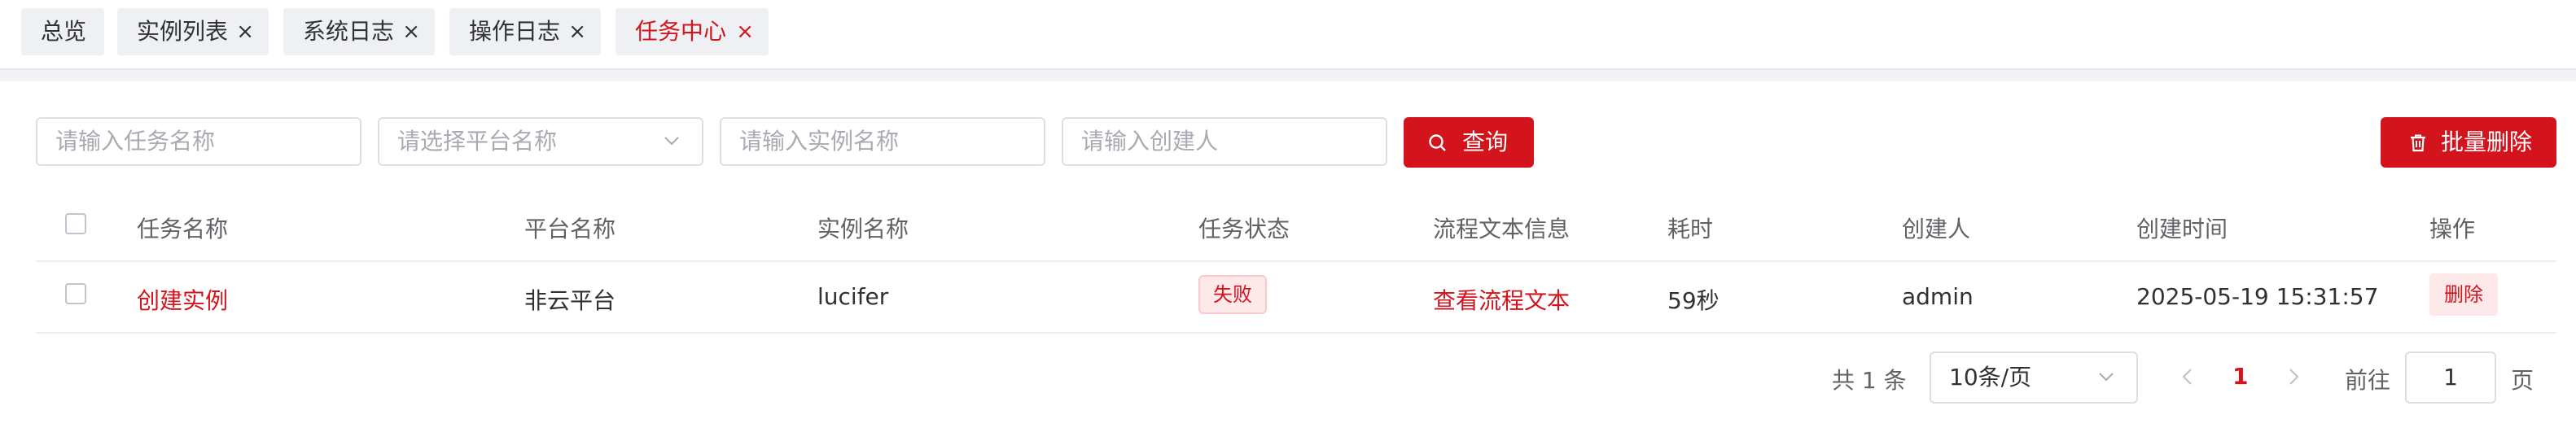  What do you see at coordinates (75, 223) in the screenshot?
I see `select-all-checkbox` at bounding box center [75, 223].